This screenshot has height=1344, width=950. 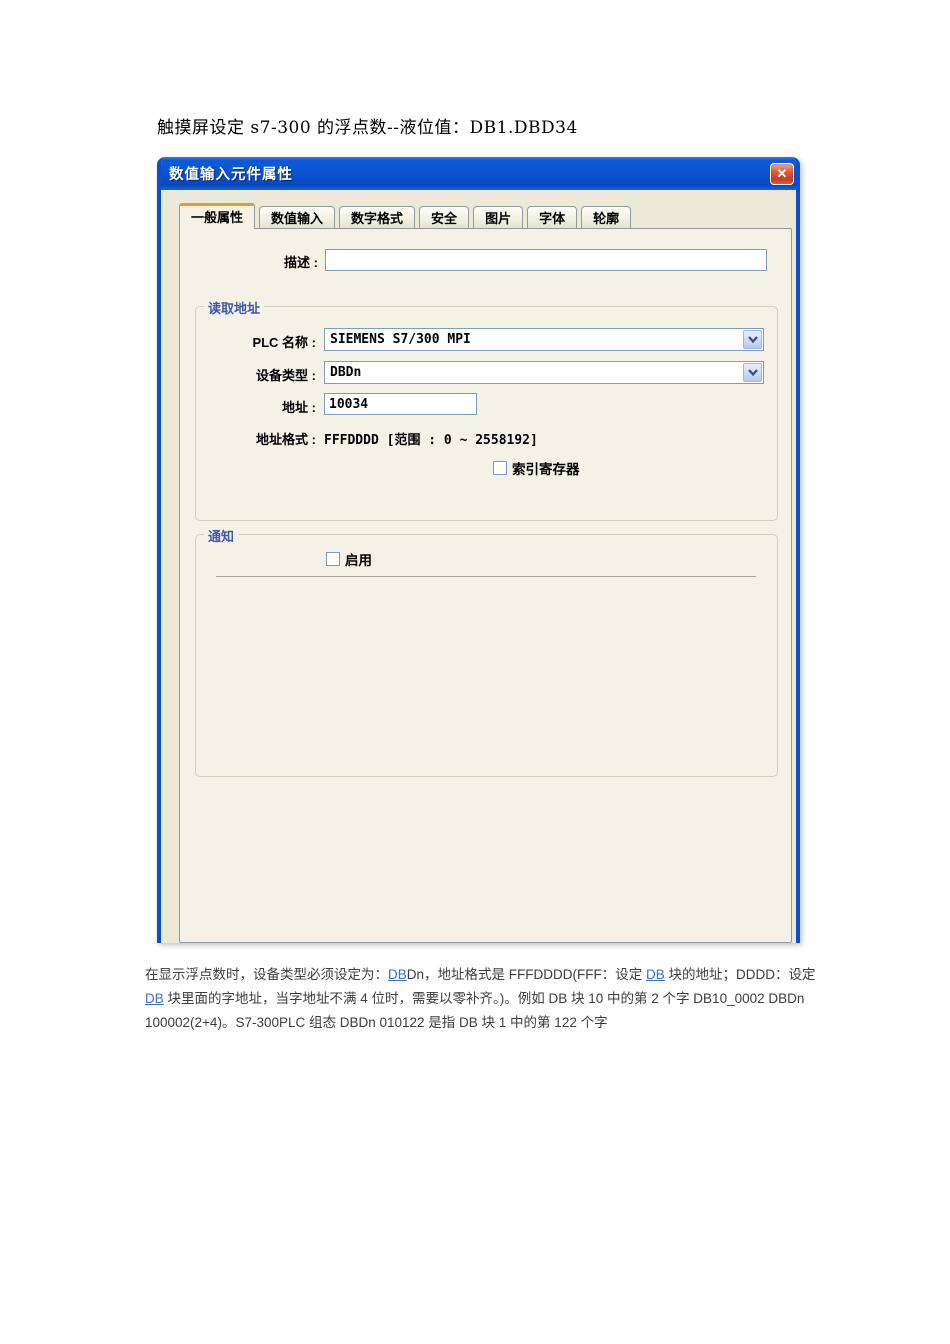 What do you see at coordinates (299, 407) in the screenshot?
I see `address-label: 地址 :` at bounding box center [299, 407].